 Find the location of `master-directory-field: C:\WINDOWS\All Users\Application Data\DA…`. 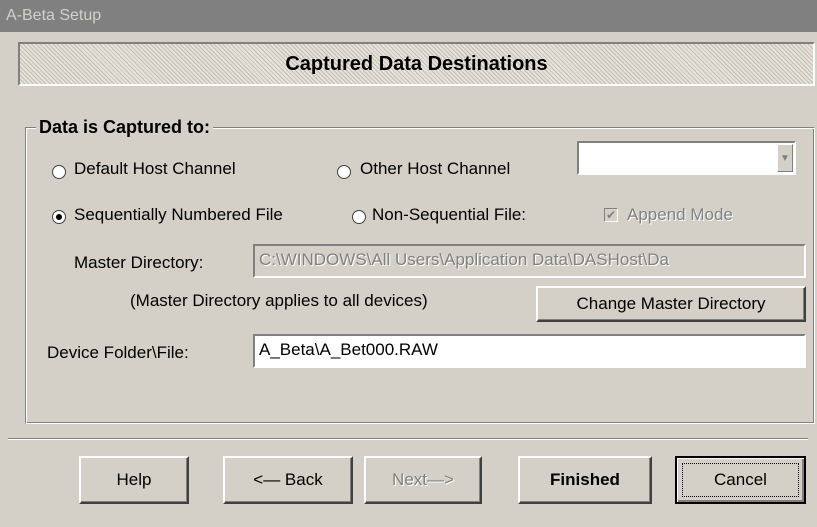

master-directory-field: C:\WINDOWS\All Users\Application Data\DA… is located at coordinates (529, 261).